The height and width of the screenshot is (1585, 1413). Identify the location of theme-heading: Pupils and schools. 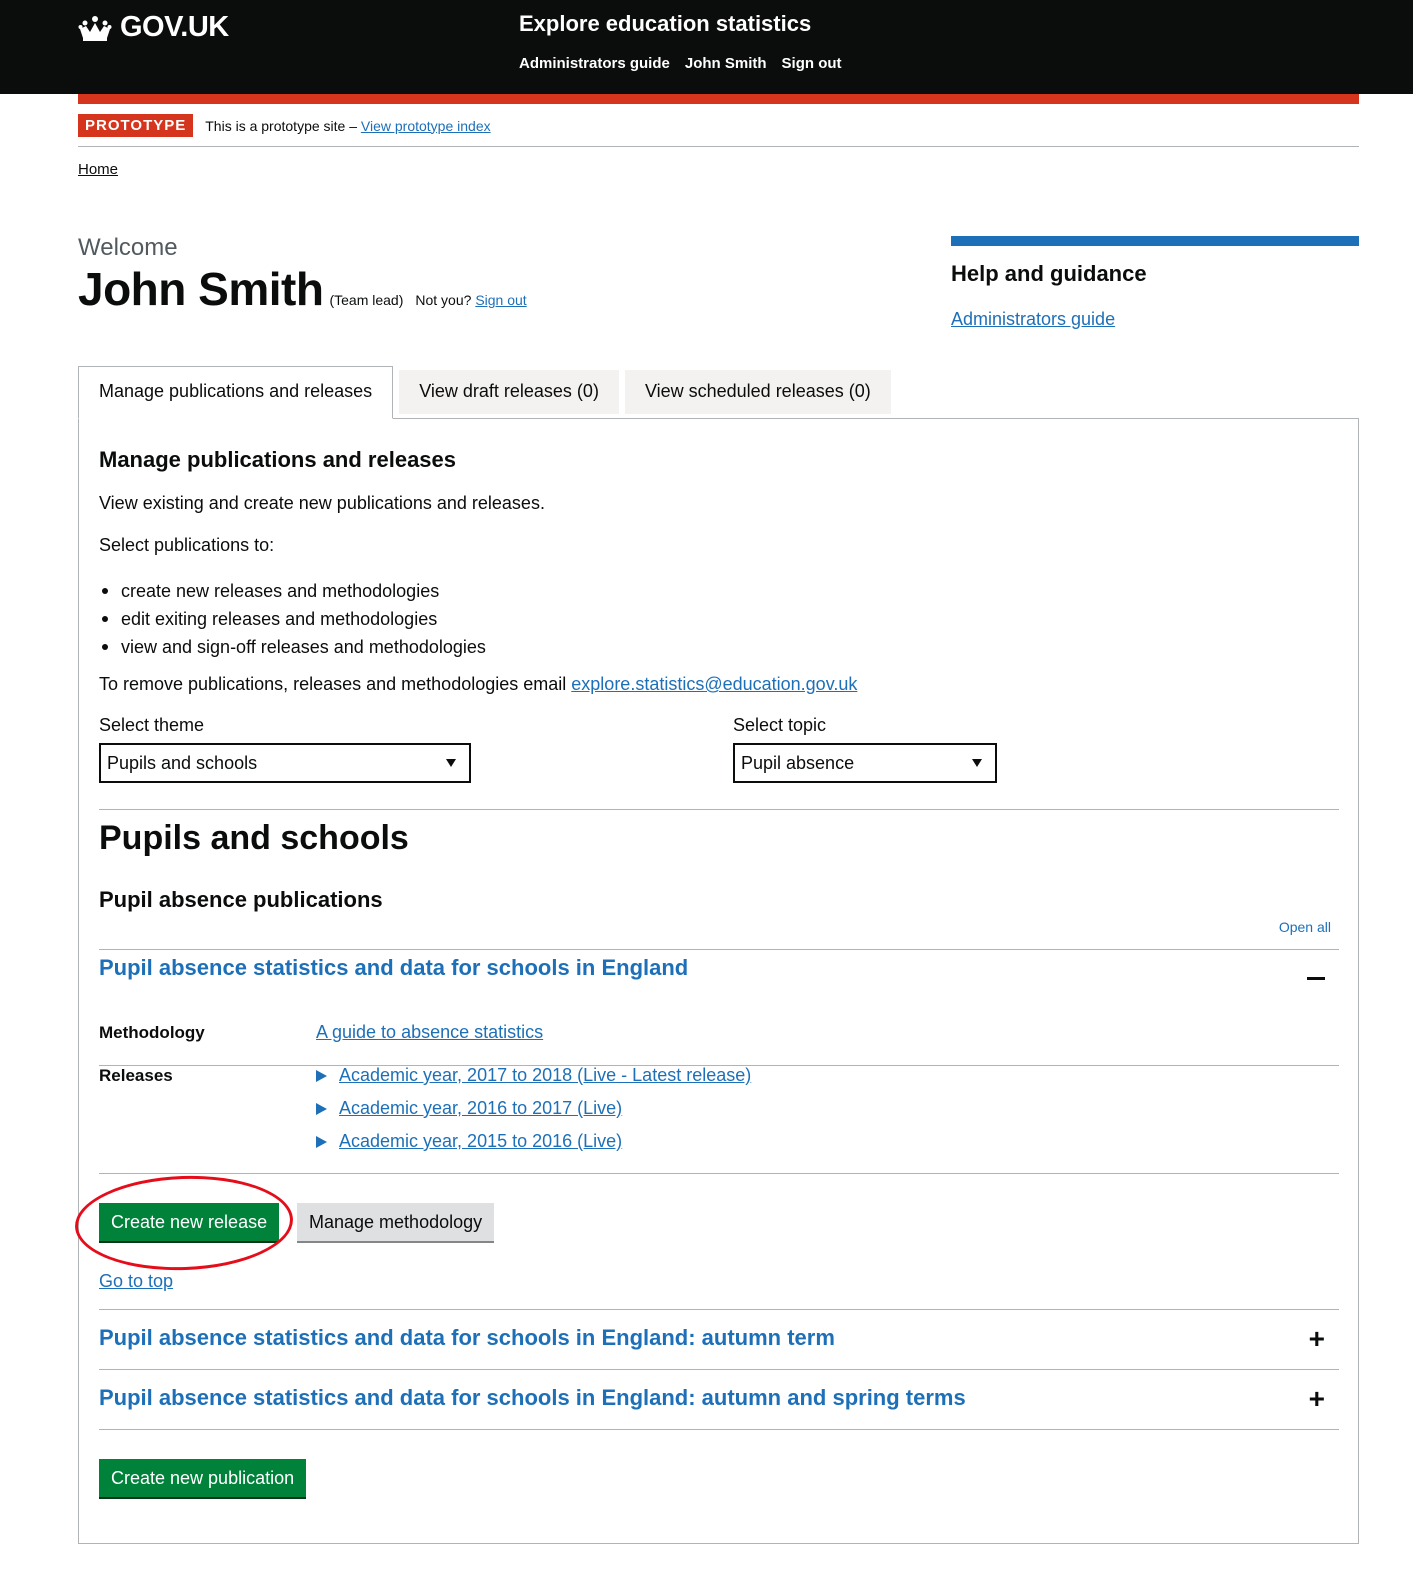
(254, 838).